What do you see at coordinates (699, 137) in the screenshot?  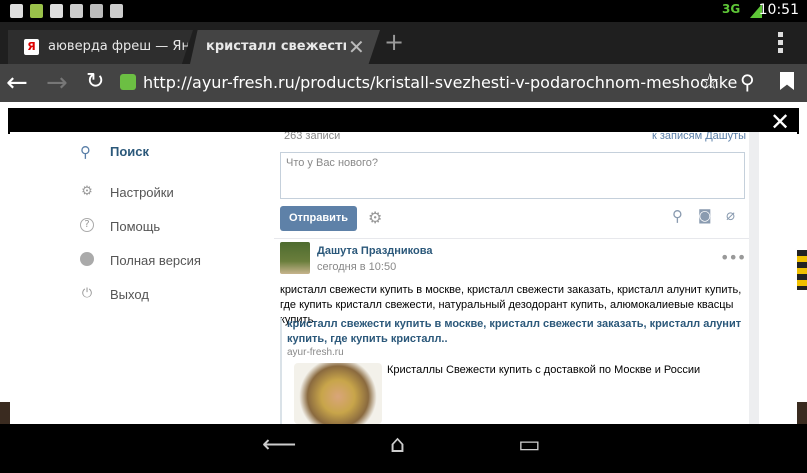 I see `to-records-link: к записям Дашуты` at bounding box center [699, 137].